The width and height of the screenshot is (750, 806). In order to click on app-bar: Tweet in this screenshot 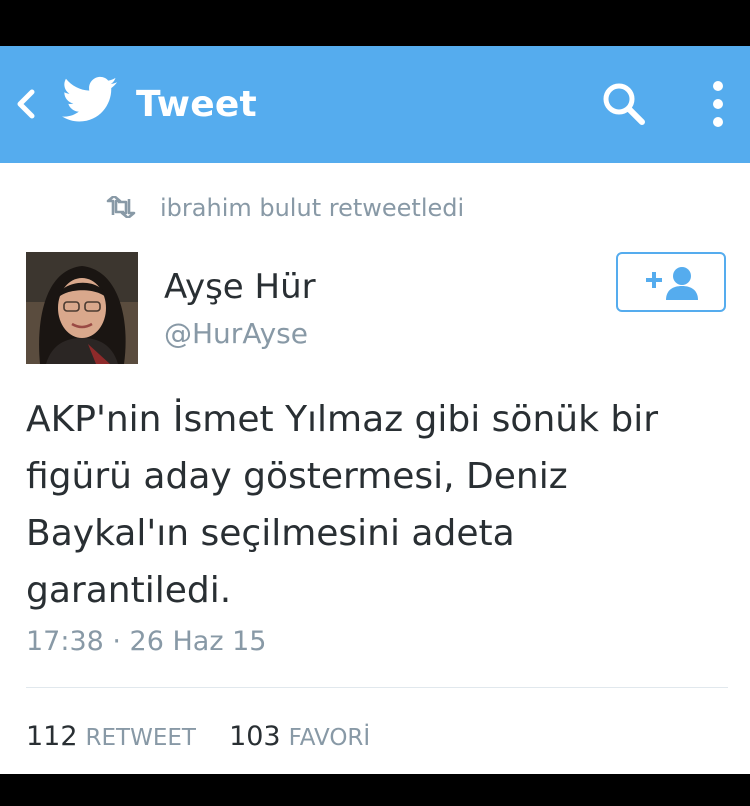, I will do `click(375, 104)`.